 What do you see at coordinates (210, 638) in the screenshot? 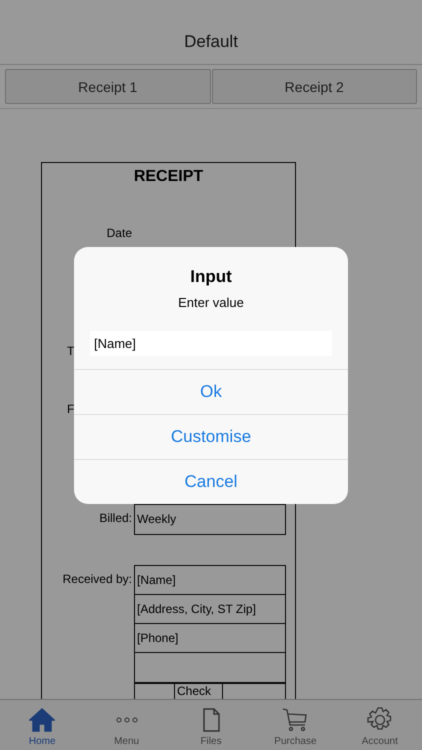
I see `field-cell: [Phone]` at bounding box center [210, 638].